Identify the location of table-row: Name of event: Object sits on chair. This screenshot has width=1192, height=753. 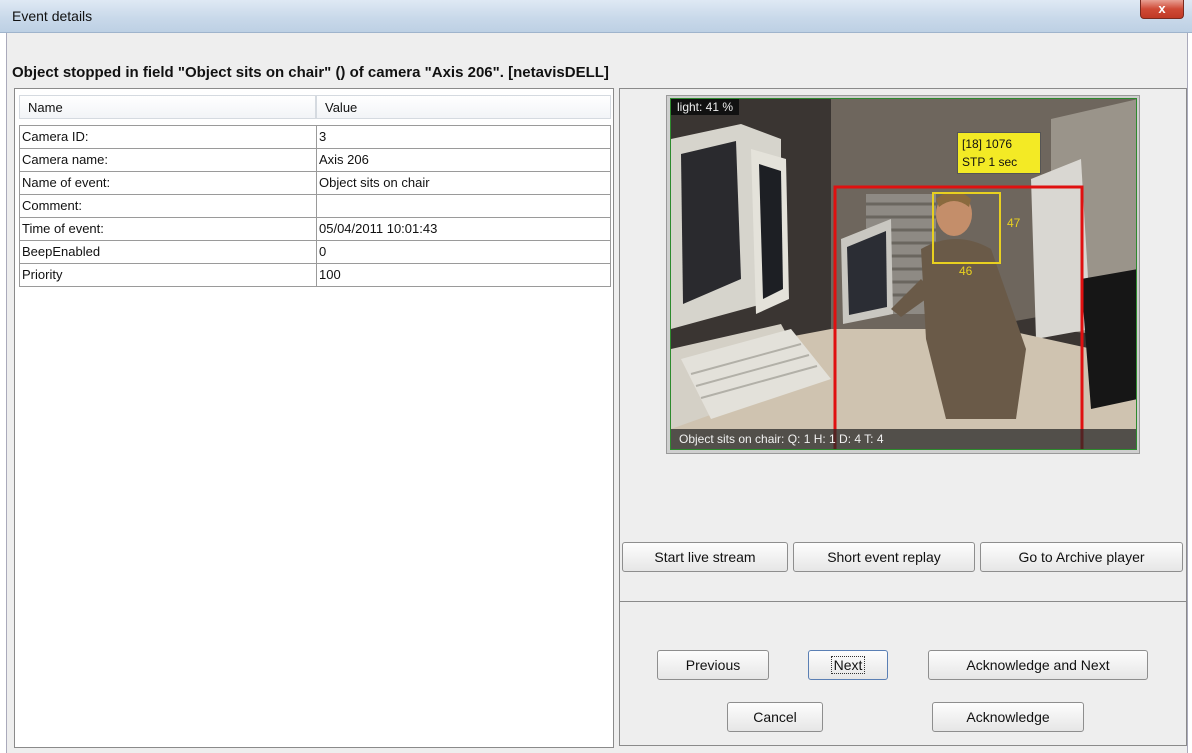
(315, 183).